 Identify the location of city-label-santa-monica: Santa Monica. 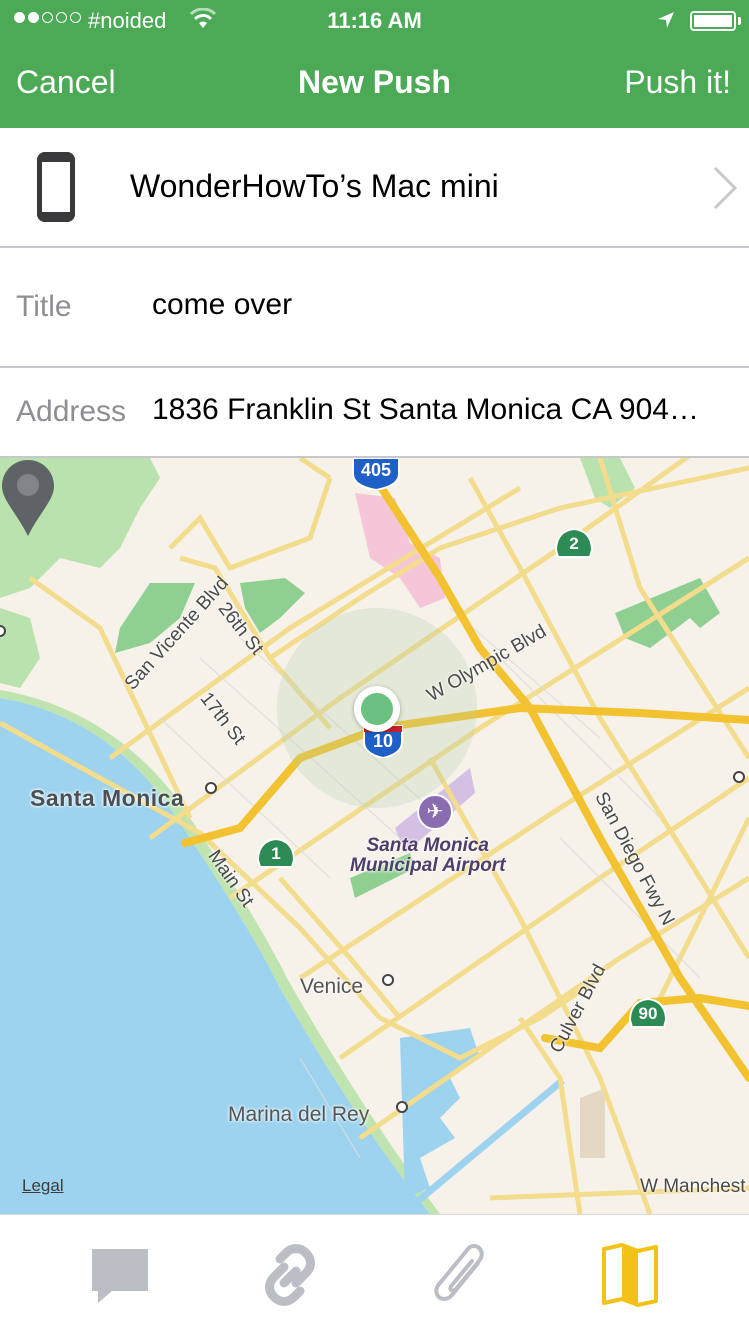
(107, 798).